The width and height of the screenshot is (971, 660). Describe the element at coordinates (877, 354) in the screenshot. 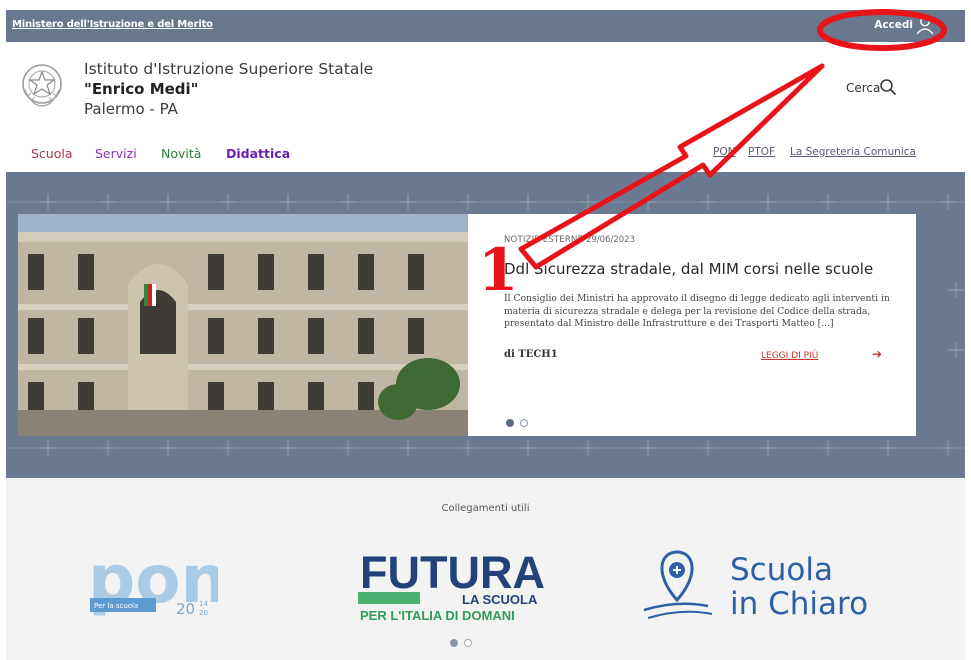

I see `arrow-right-icon: ➔` at that location.